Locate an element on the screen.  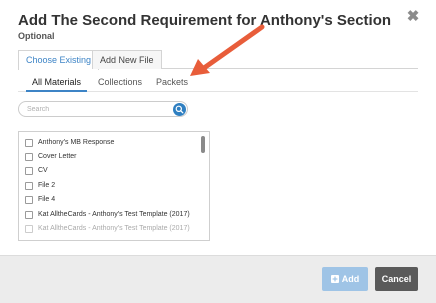
item-label: Cover Letter is located at coordinates (57, 156).